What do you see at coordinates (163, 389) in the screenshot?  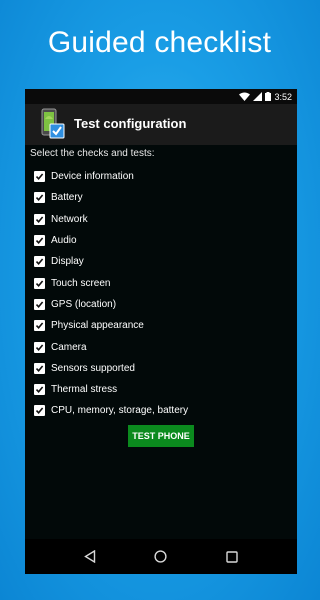 I see `checklist-item-thermal-stress: Thermal stress` at bounding box center [163, 389].